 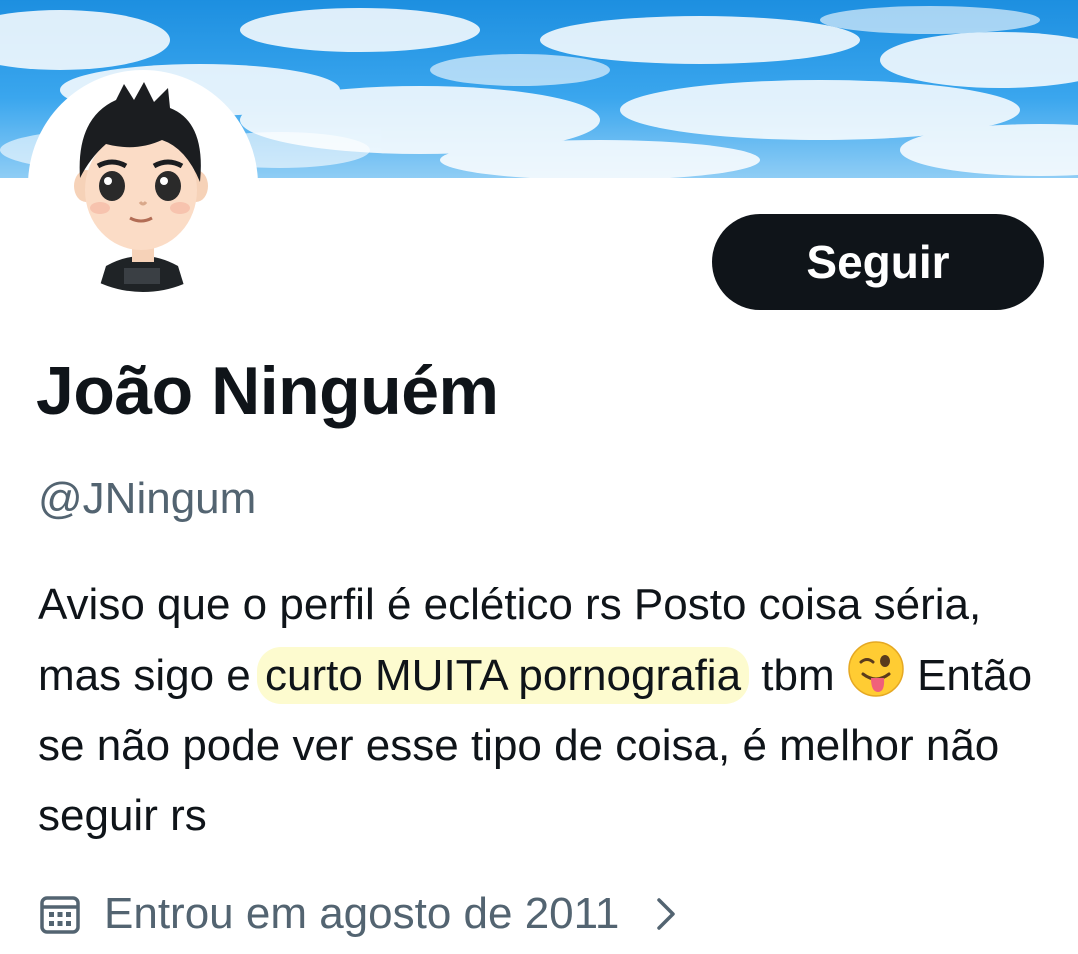 I want to click on bio-highlighted-text: curto MUITA pornografia, so click(x=503, y=675).